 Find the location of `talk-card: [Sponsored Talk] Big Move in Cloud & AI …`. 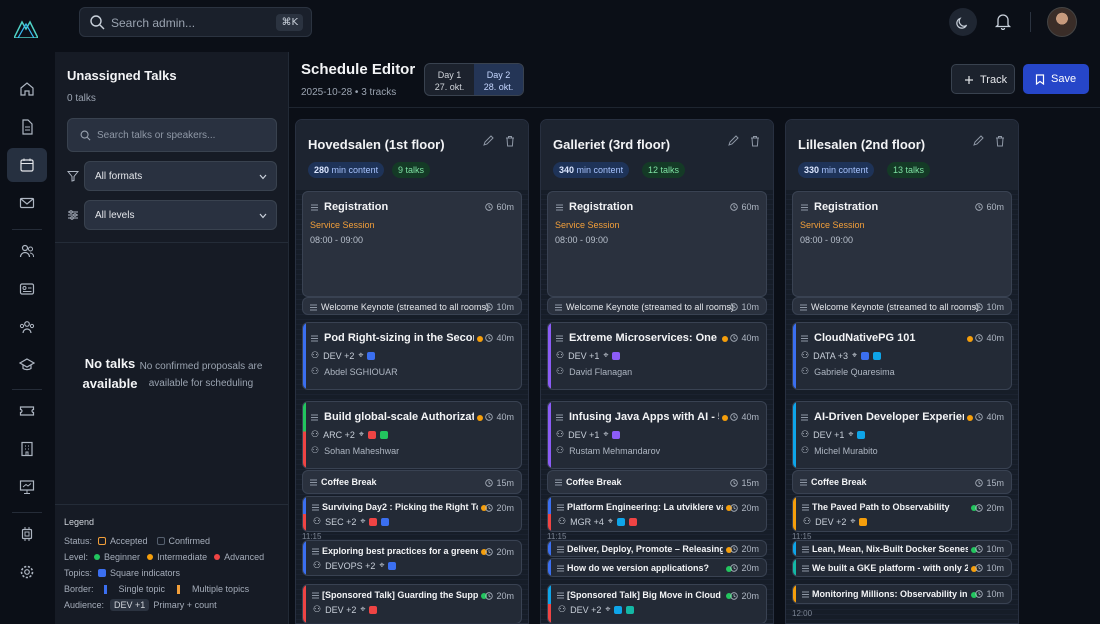

talk-card: [Sponsored Talk] Big Move in Cloud & AI … is located at coordinates (657, 603).